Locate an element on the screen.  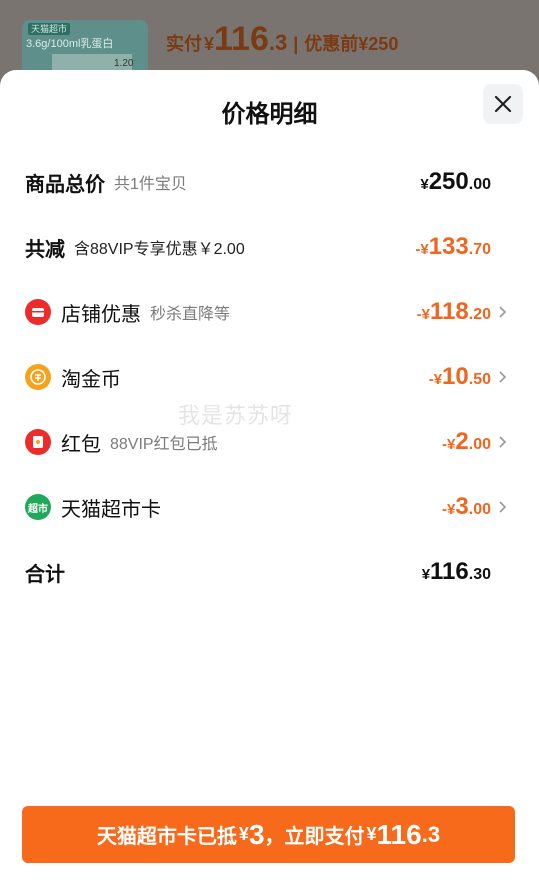
row-label: 店铺优惠 is located at coordinates (101, 314).